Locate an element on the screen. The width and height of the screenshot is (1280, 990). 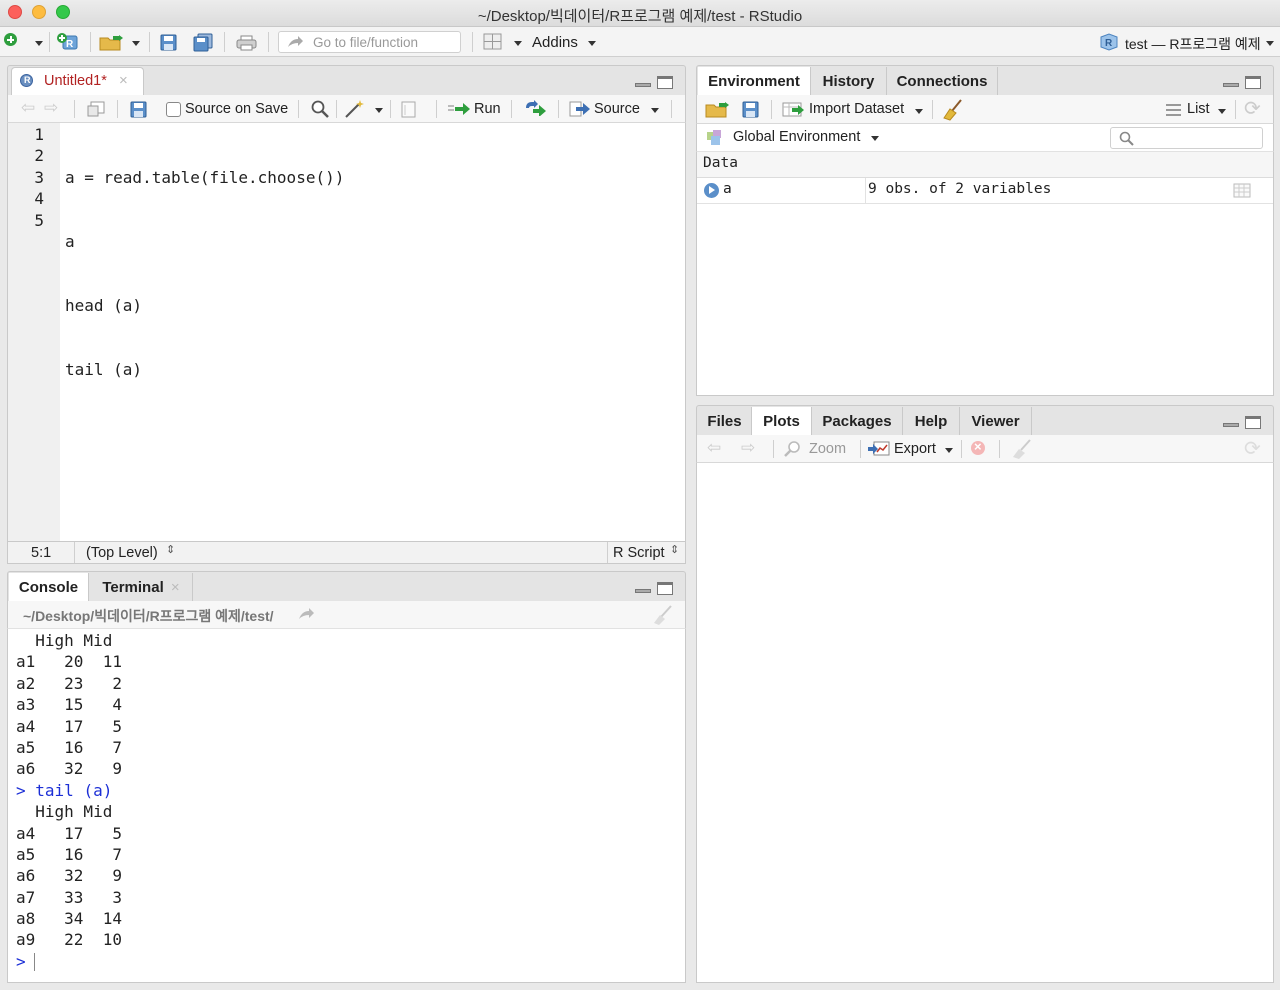
maximize-files-icon is located at coordinates (1253, 422).